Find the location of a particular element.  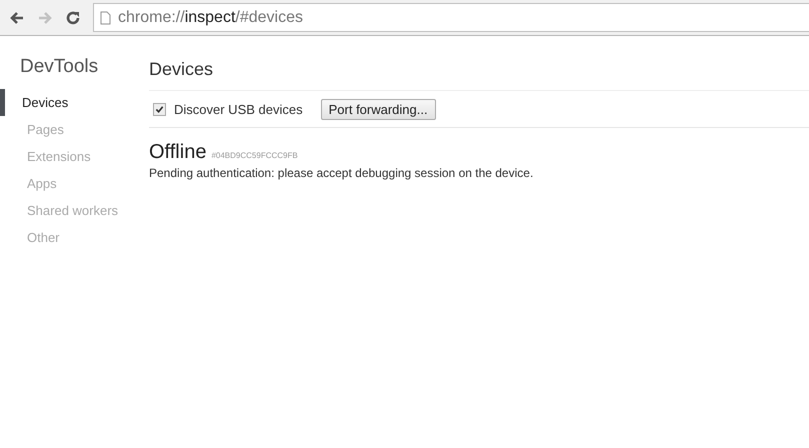

reload-icon is located at coordinates (73, 18).